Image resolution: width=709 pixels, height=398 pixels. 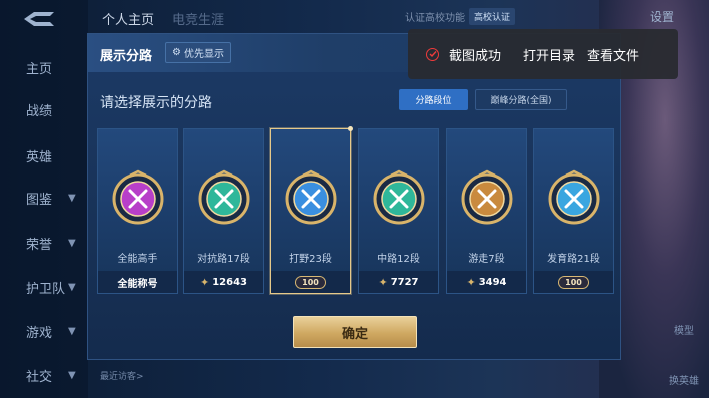 What do you see at coordinates (573, 259) in the screenshot?
I see `lane-card-label: 发育路21段` at bounding box center [573, 259].